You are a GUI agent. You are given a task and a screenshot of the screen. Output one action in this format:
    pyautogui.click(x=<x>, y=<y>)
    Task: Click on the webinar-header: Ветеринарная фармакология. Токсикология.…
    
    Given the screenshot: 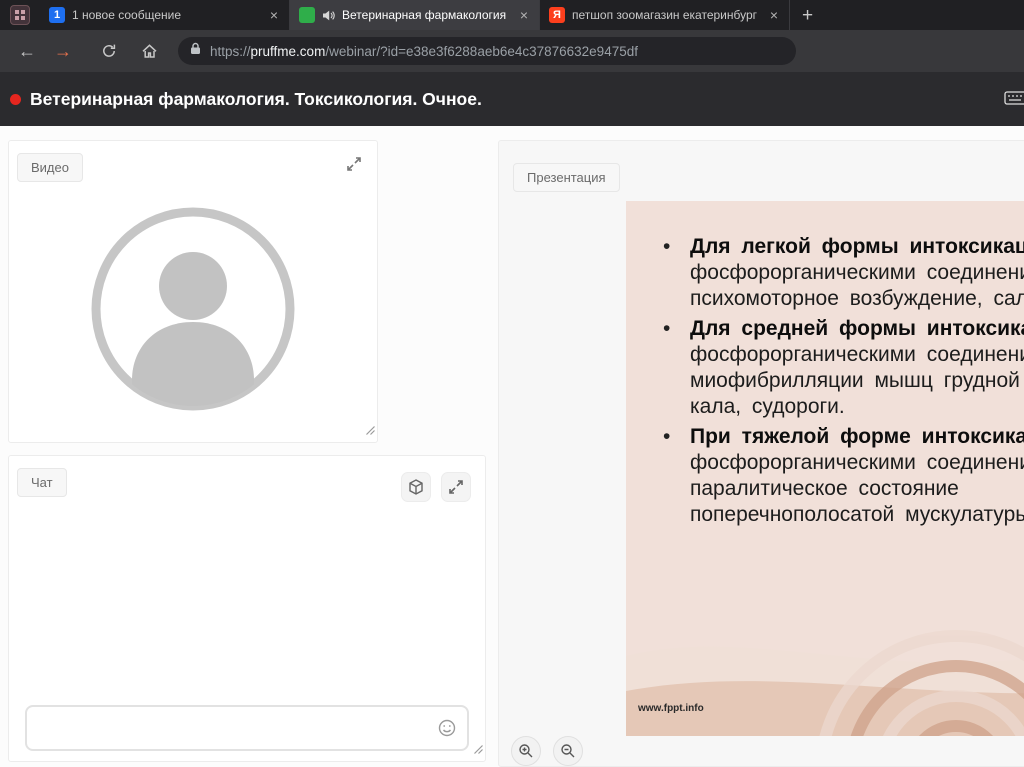 What is the action you would take?
    pyautogui.click(x=512, y=99)
    